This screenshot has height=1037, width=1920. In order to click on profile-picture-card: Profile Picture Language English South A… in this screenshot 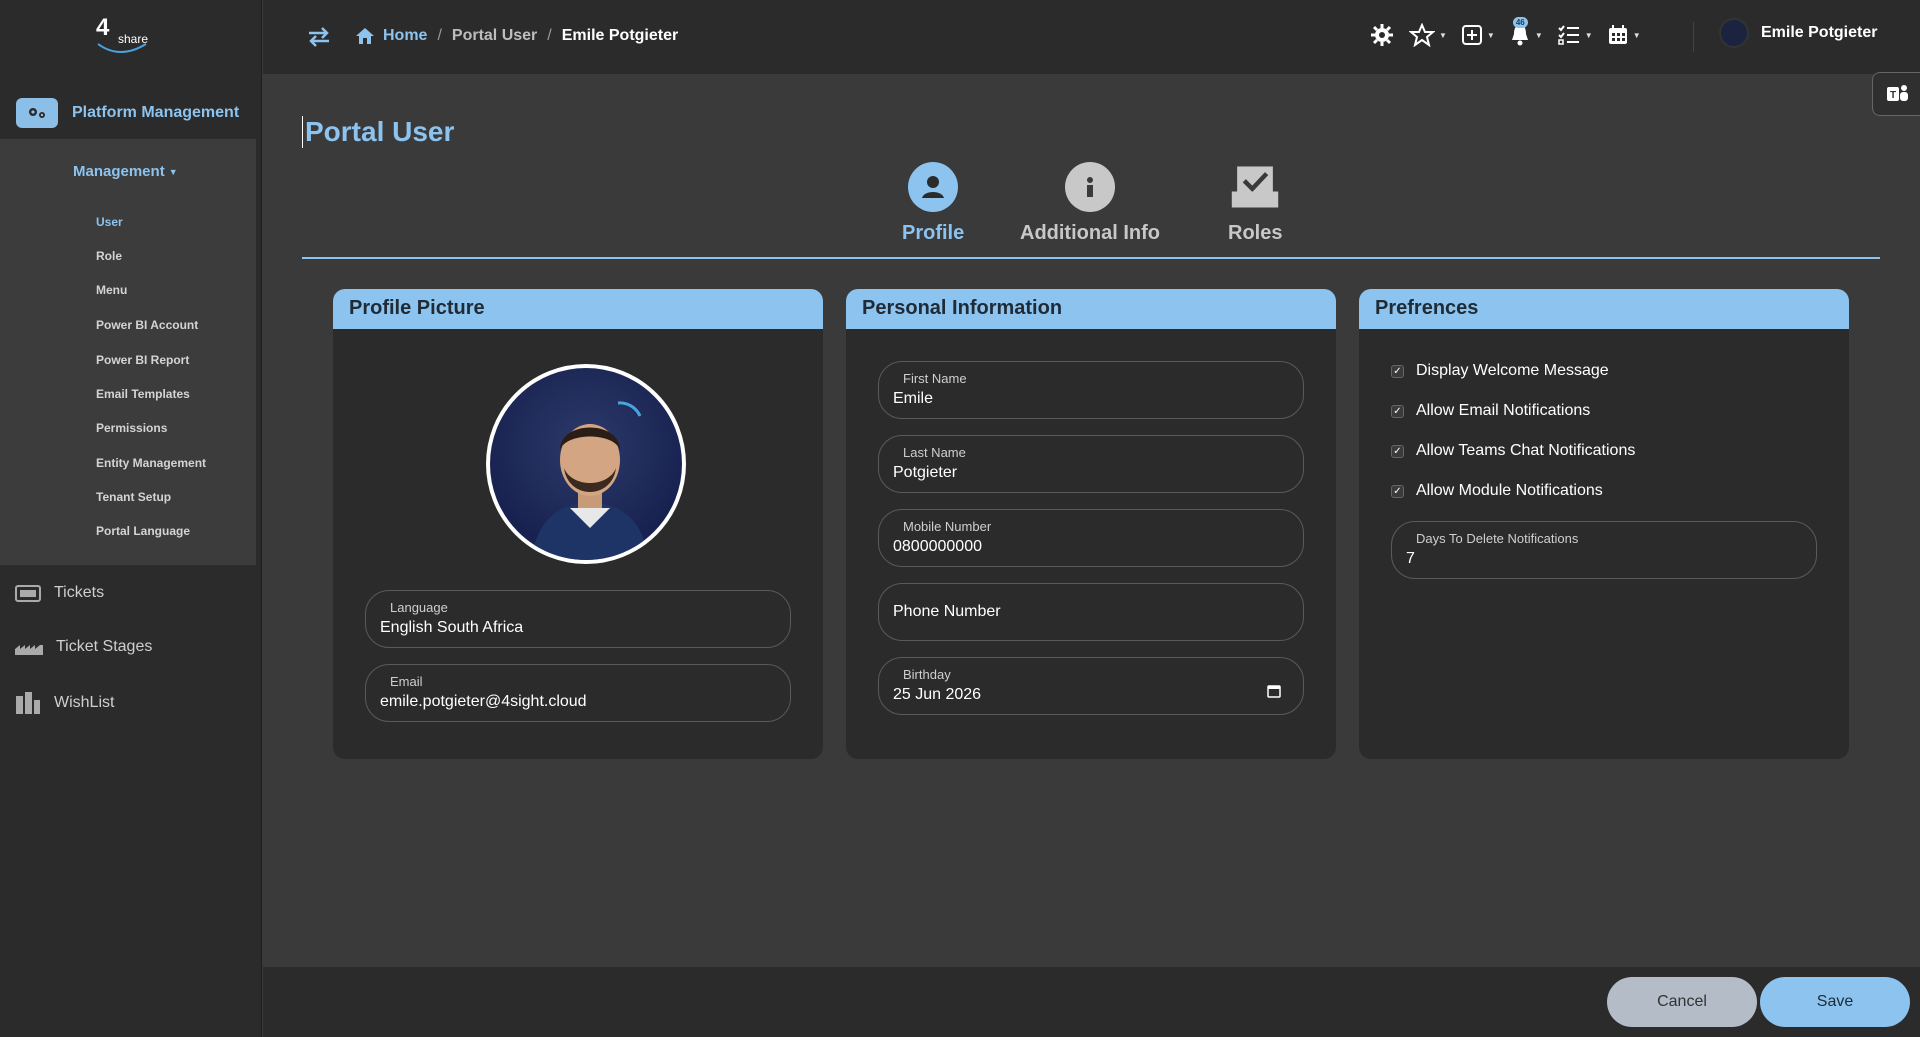, I will do `click(578, 524)`.